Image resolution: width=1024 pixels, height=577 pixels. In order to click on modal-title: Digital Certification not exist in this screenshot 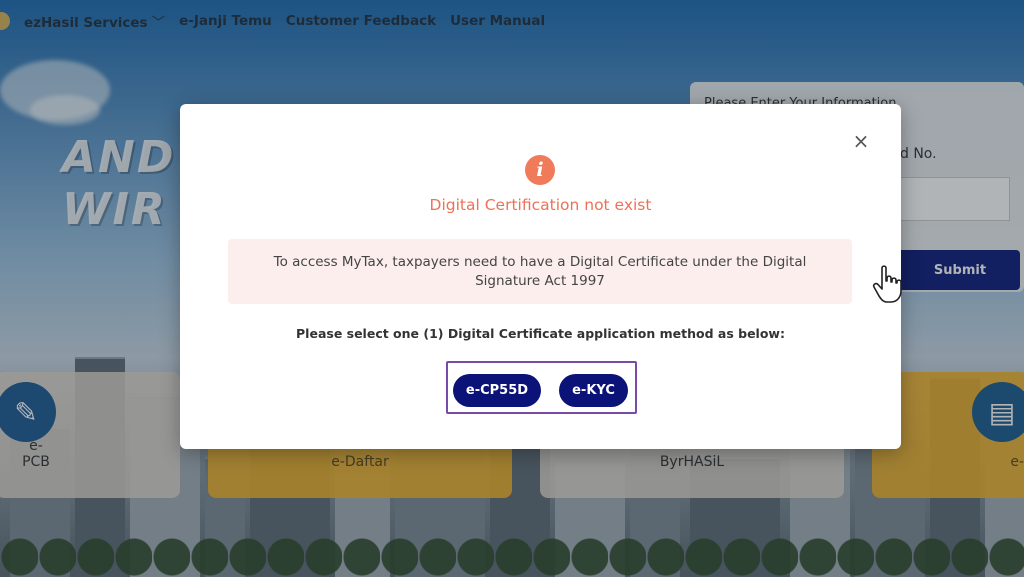, I will do `click(540, 205)`.